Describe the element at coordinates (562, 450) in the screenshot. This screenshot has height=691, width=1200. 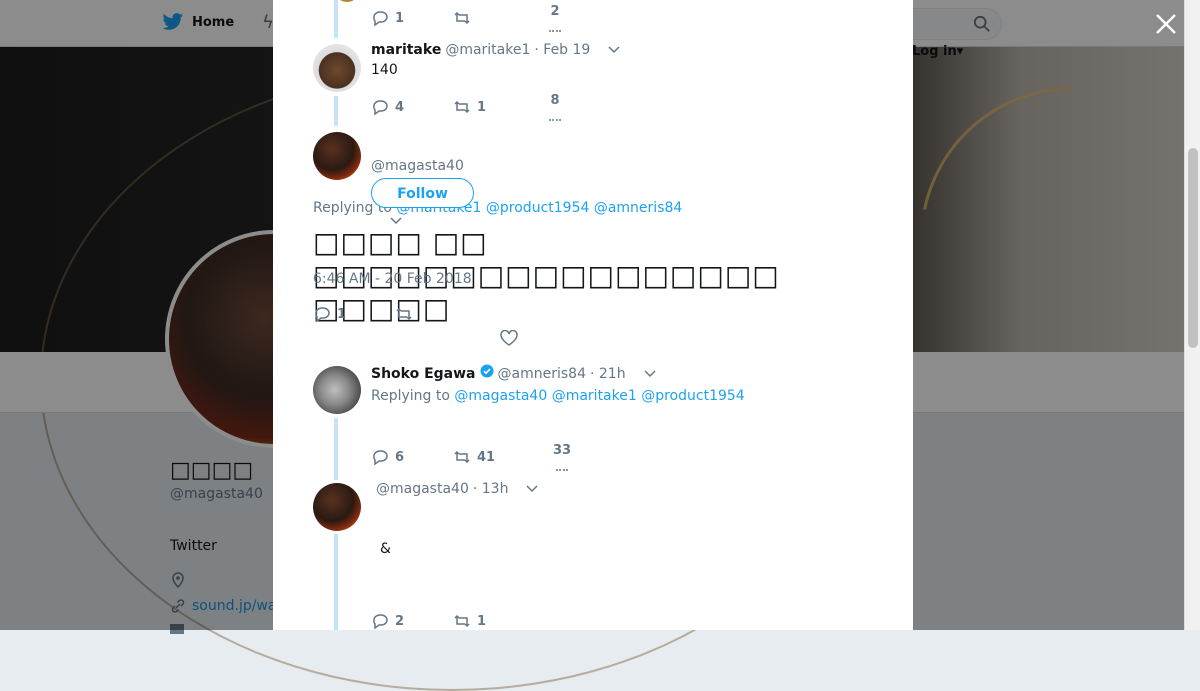
I see `like-count: 33` at that location.